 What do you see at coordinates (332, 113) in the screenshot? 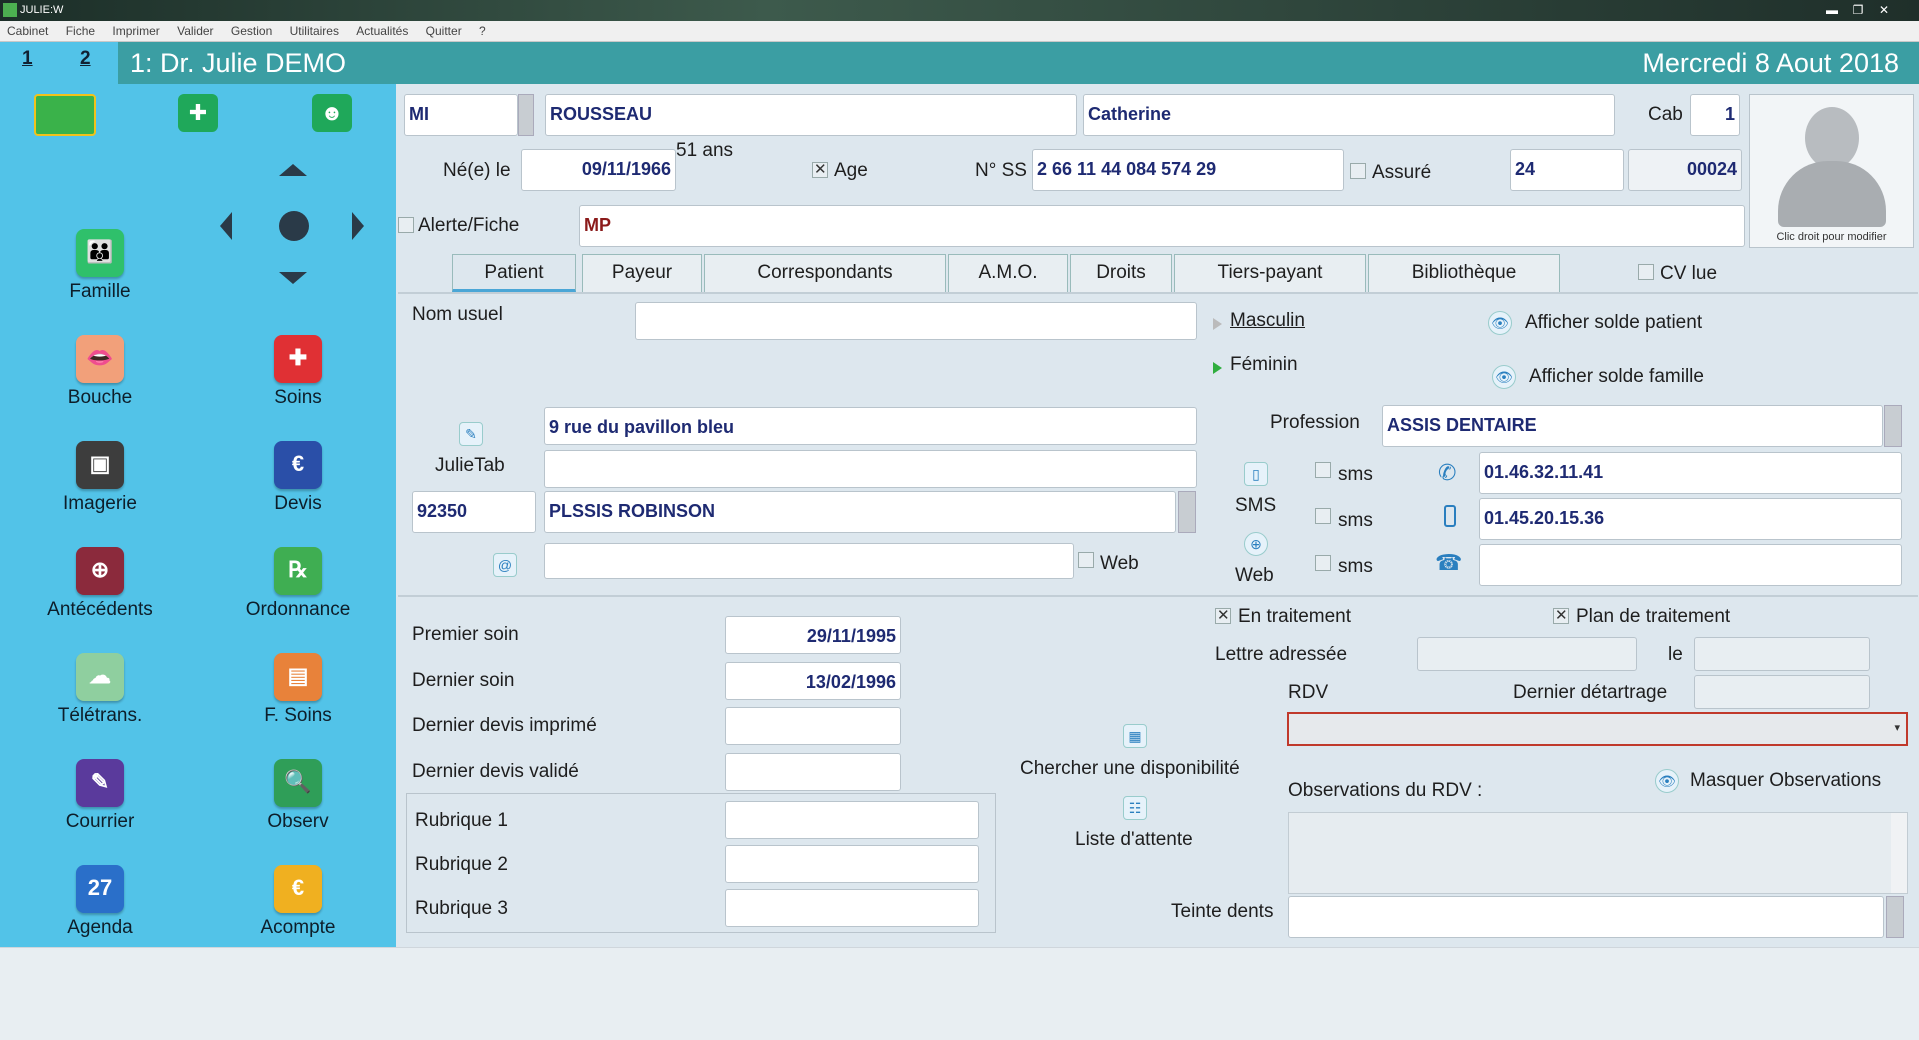
I see `patient-icon: ☻` at bounding box center [332, 113].